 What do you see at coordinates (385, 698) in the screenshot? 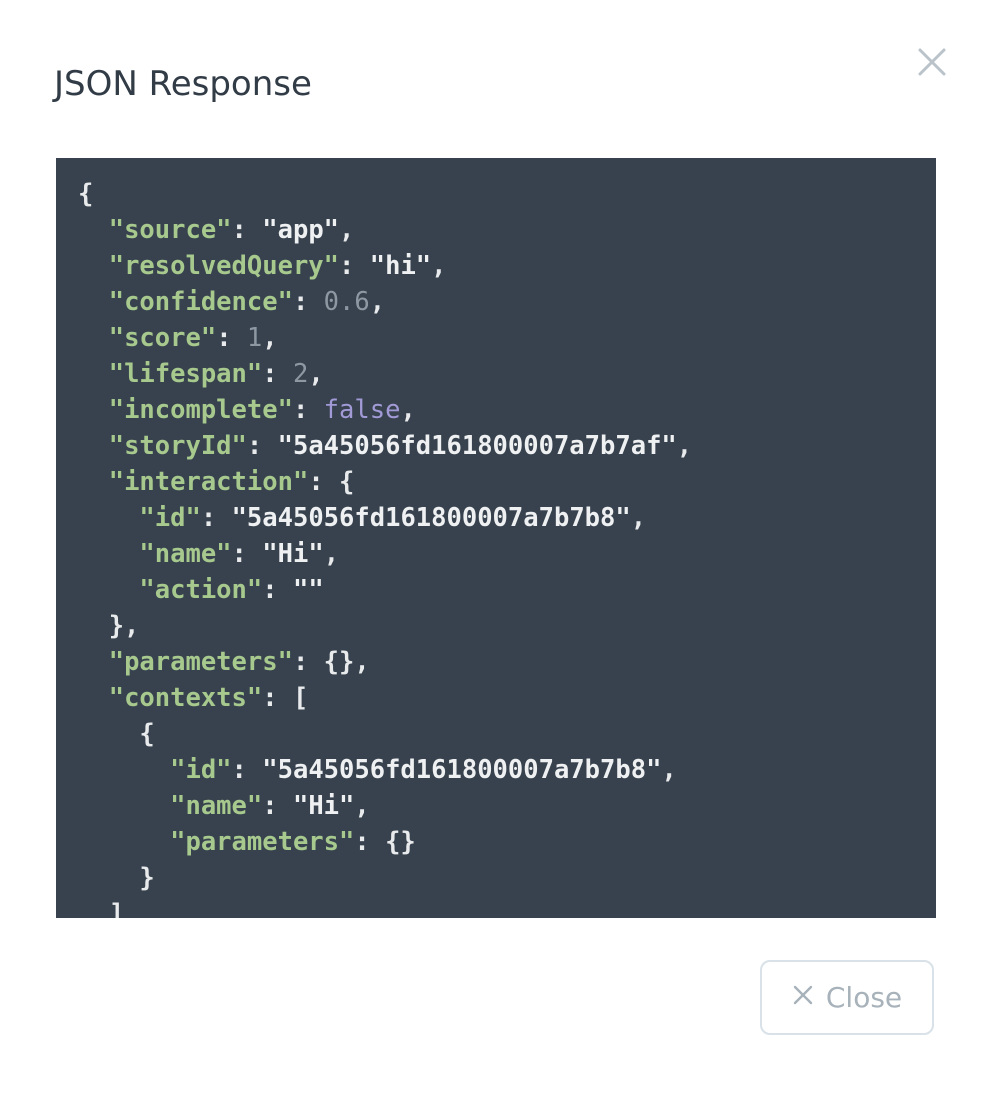
I see `code-line: "contexts": [` at bounding box center [385, 698].